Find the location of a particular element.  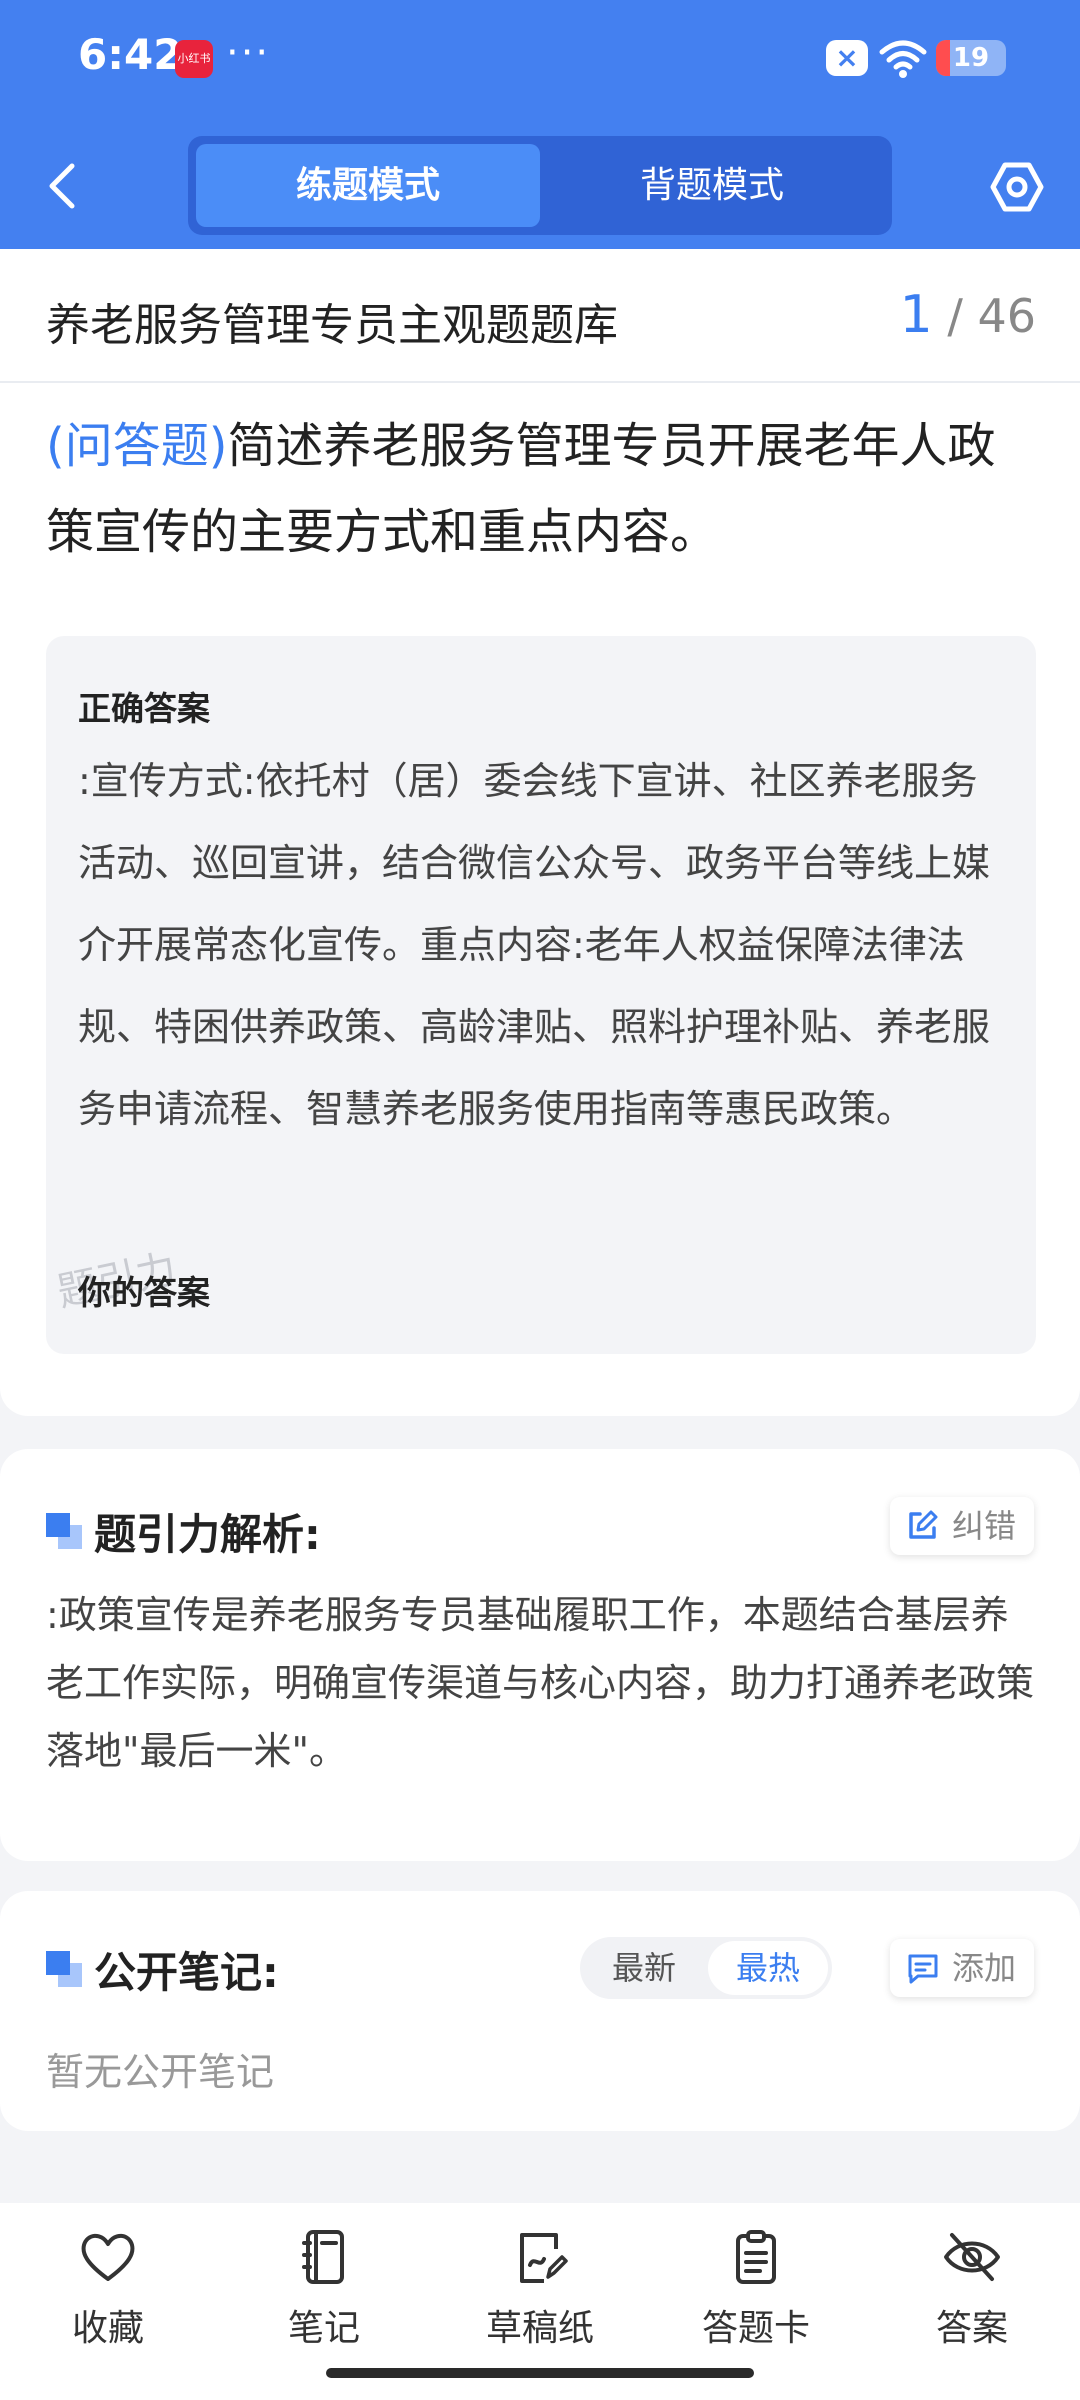

add-note-button: 添加 is located at coordinates (961, 1968).